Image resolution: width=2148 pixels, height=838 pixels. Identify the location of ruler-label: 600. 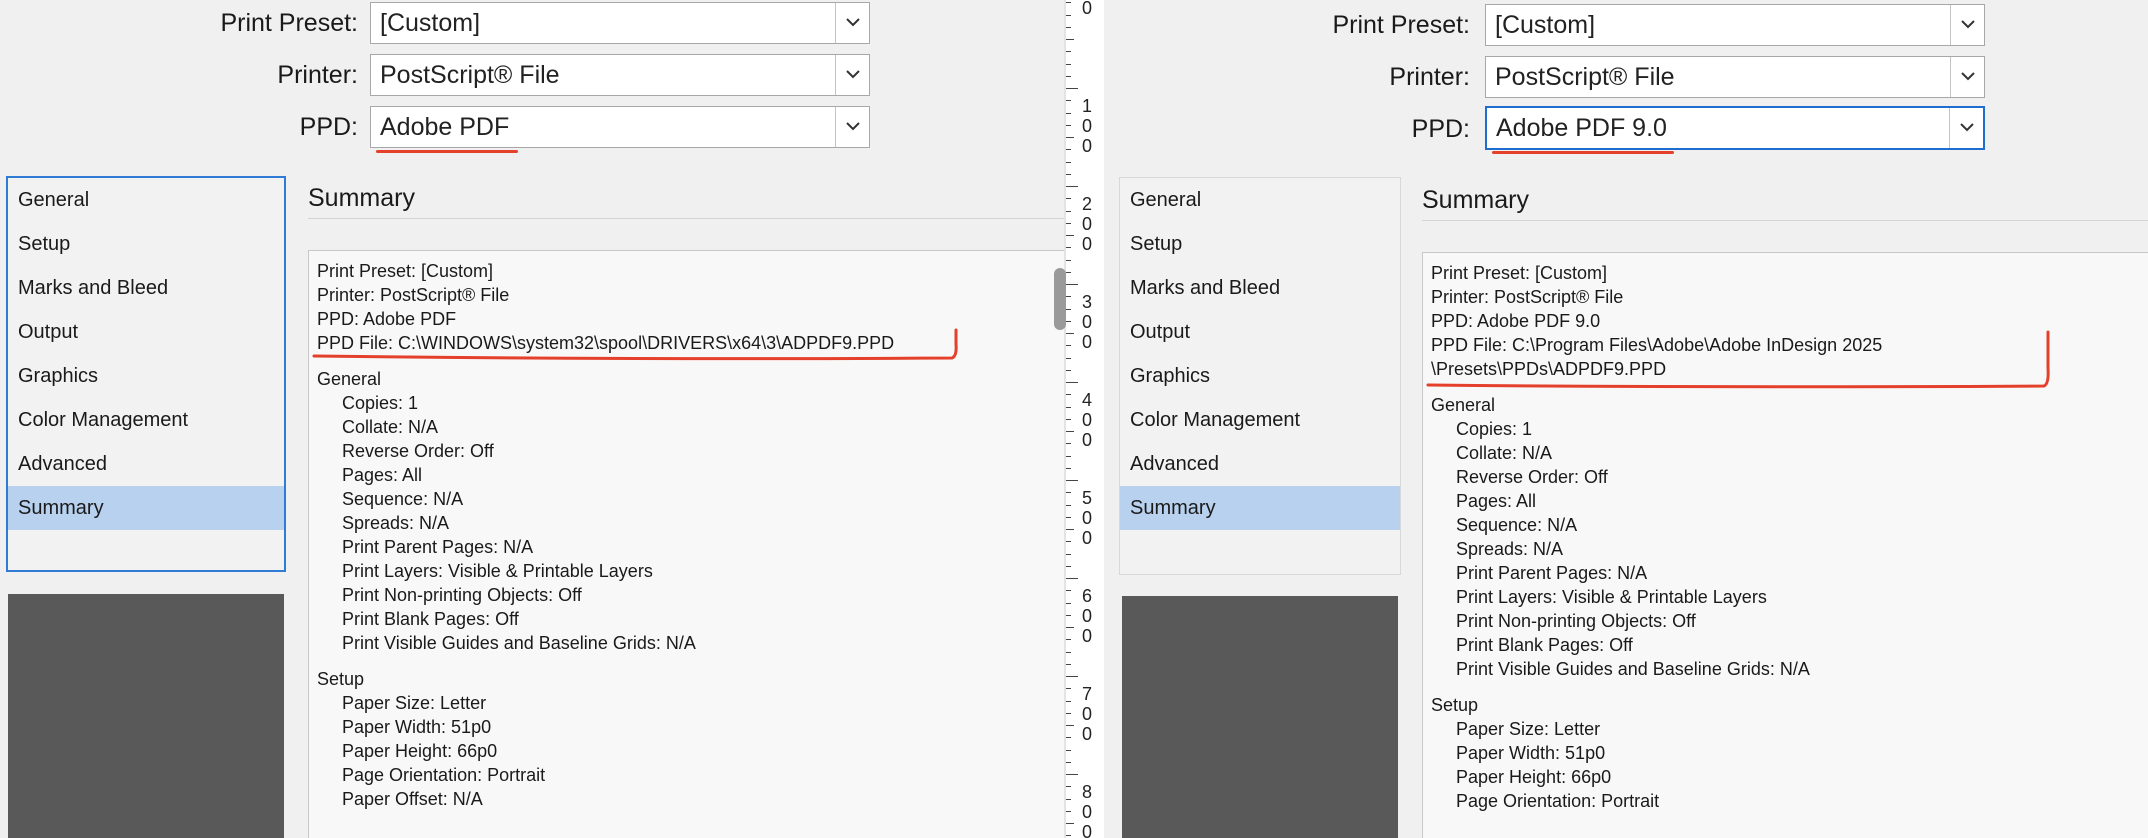
(1086, 616).